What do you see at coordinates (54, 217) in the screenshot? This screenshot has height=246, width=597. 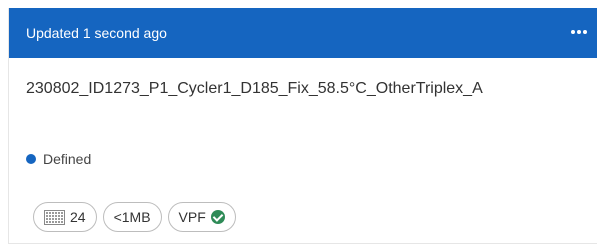 I see `plate-grid-icon` at bounding box center [54, 217].